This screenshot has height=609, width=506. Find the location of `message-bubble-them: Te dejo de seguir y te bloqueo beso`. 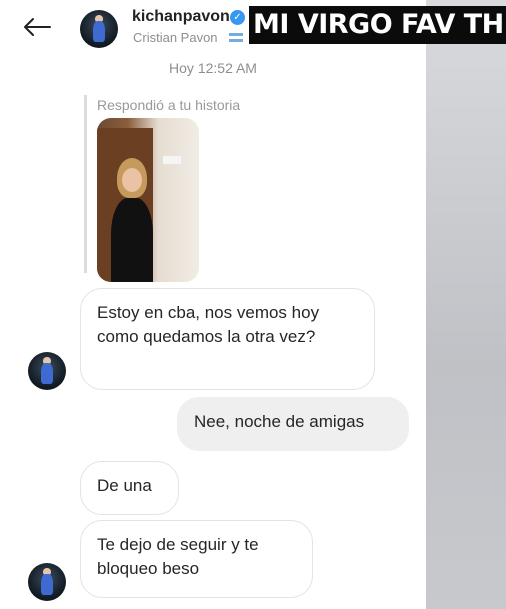

message-bubble-them: Te dejo de seguir y te bloqueo beso is located at coordinates (196, 559).